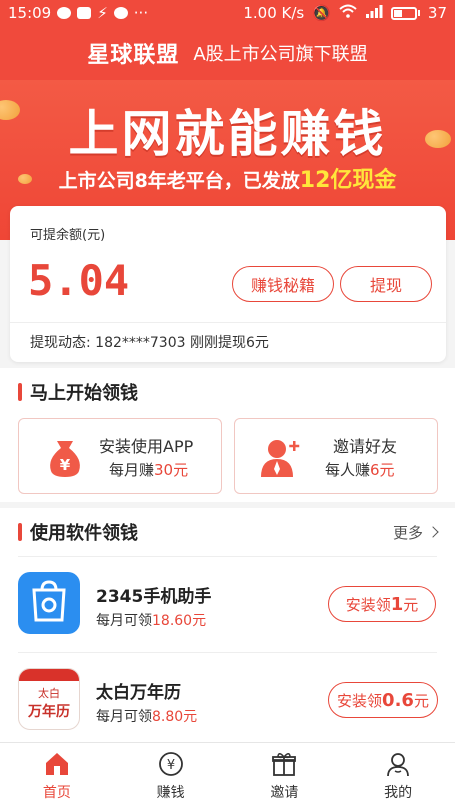 The width and height of the screenshot is (455, 809). I want to click on yen-coin-icon: ¥, so click(170, 764).